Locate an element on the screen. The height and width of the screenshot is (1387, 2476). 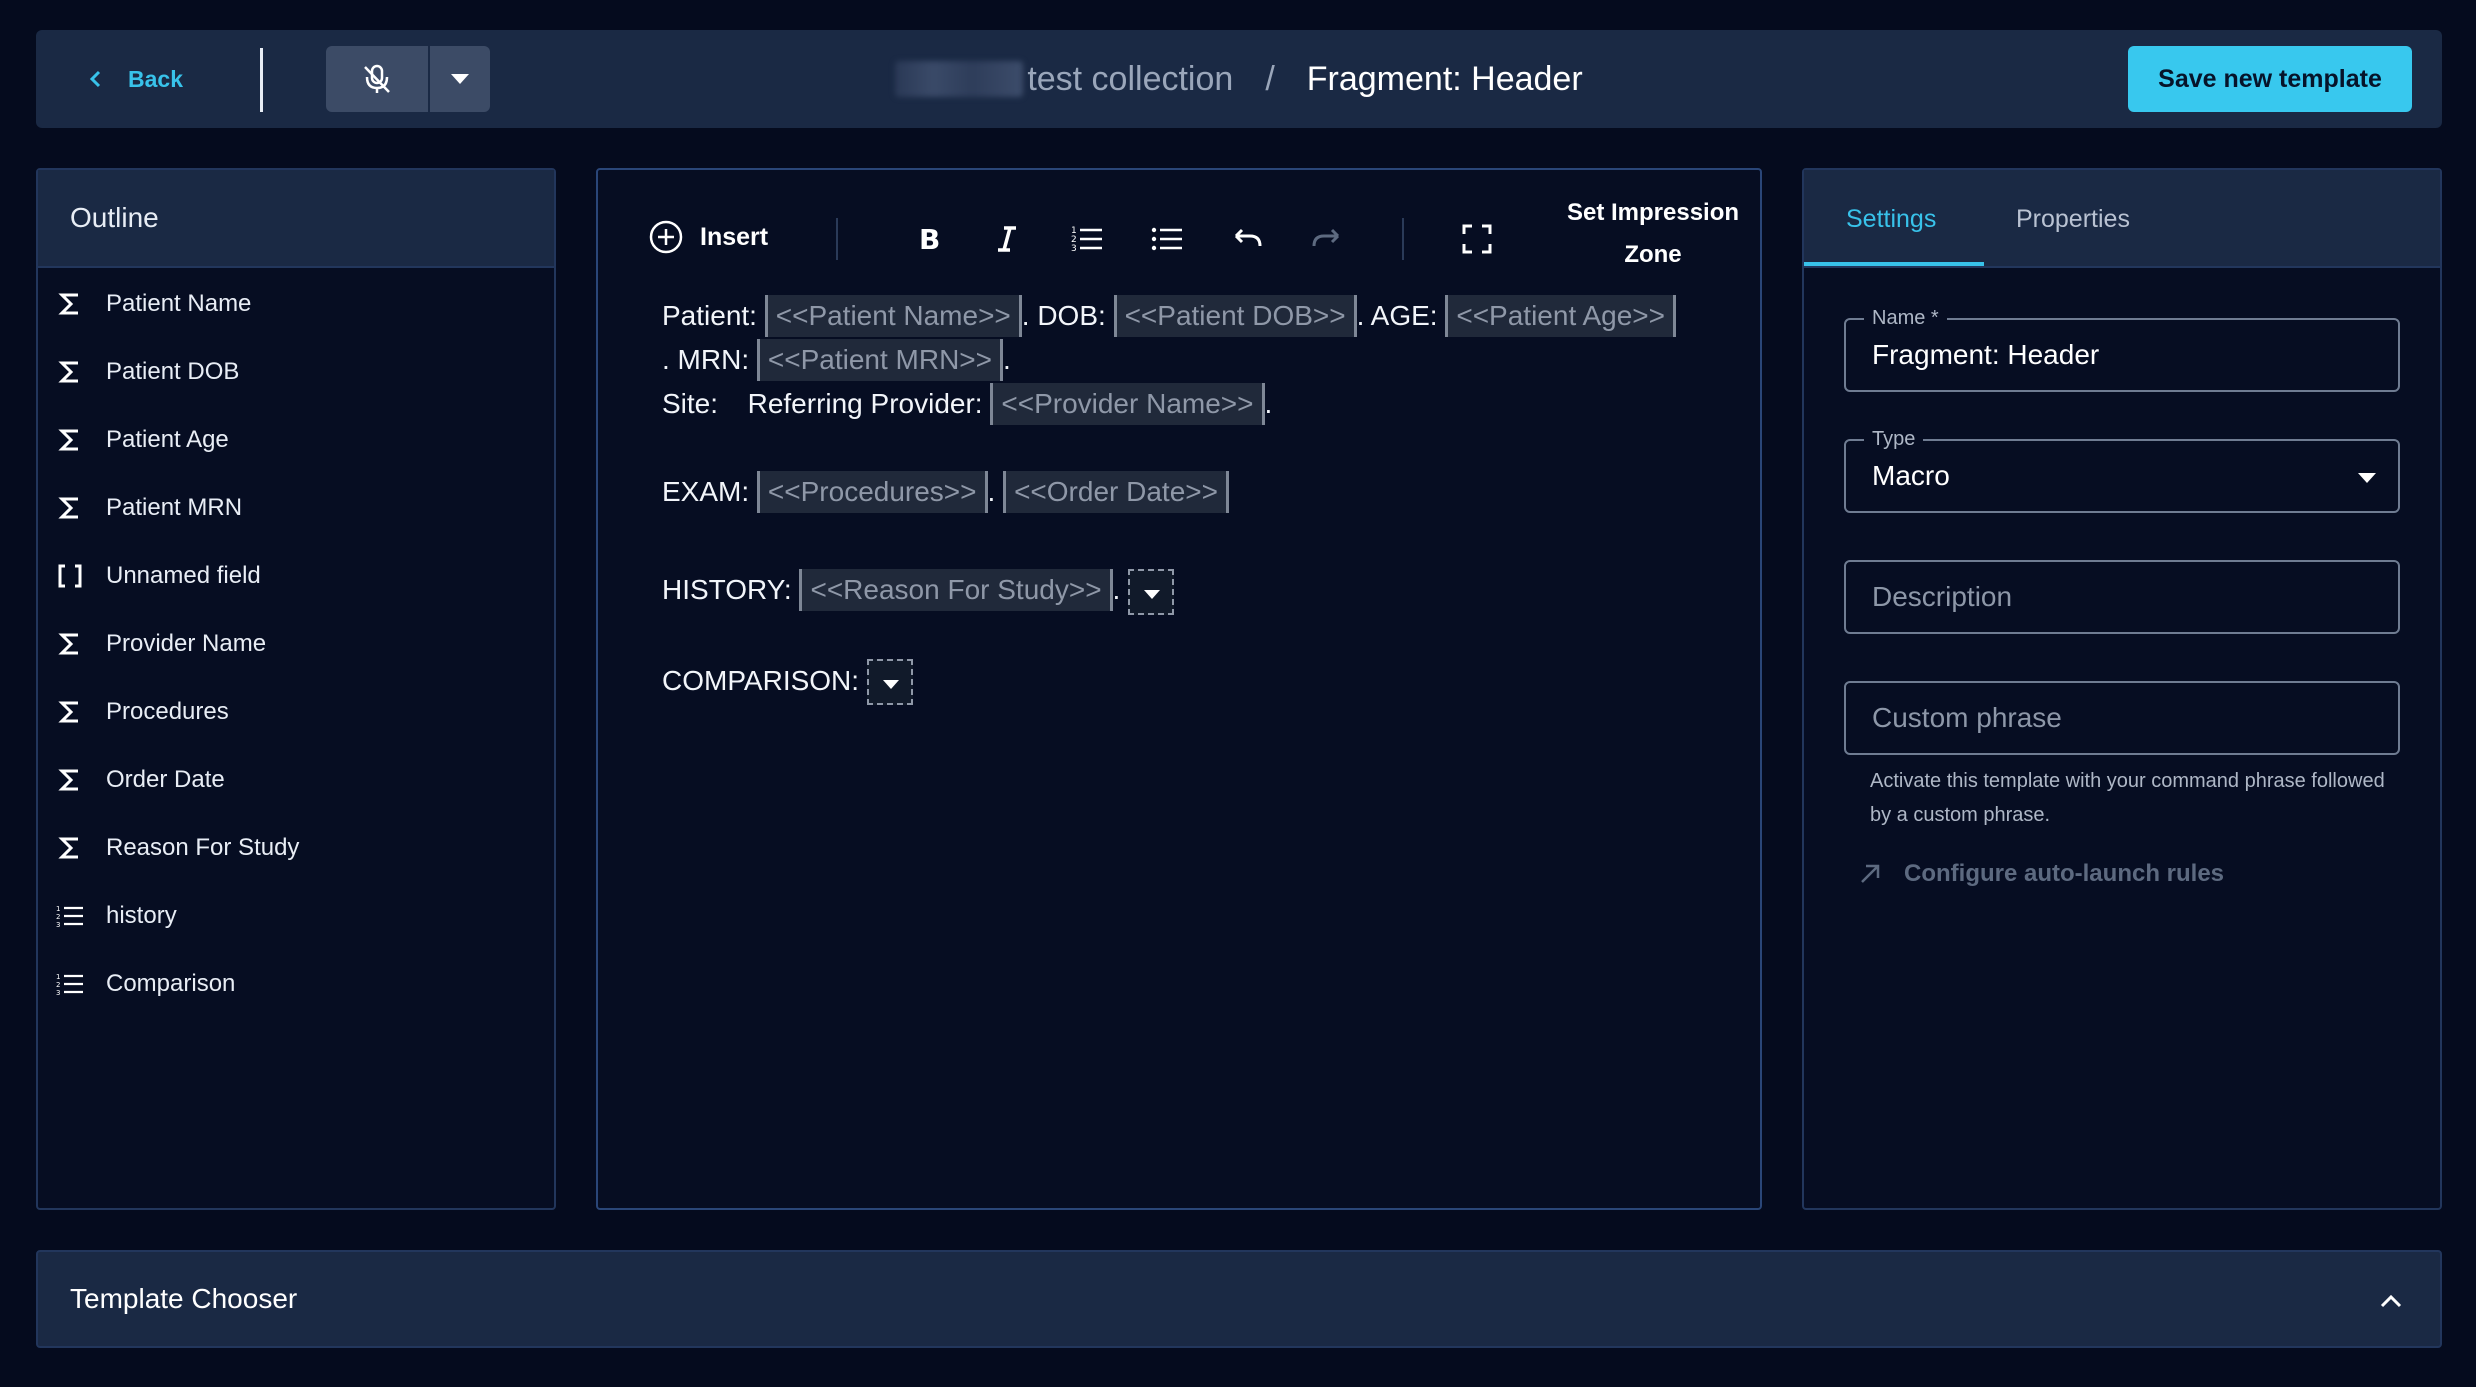
outline-item: Order Date is located at coordinates (296, 780).